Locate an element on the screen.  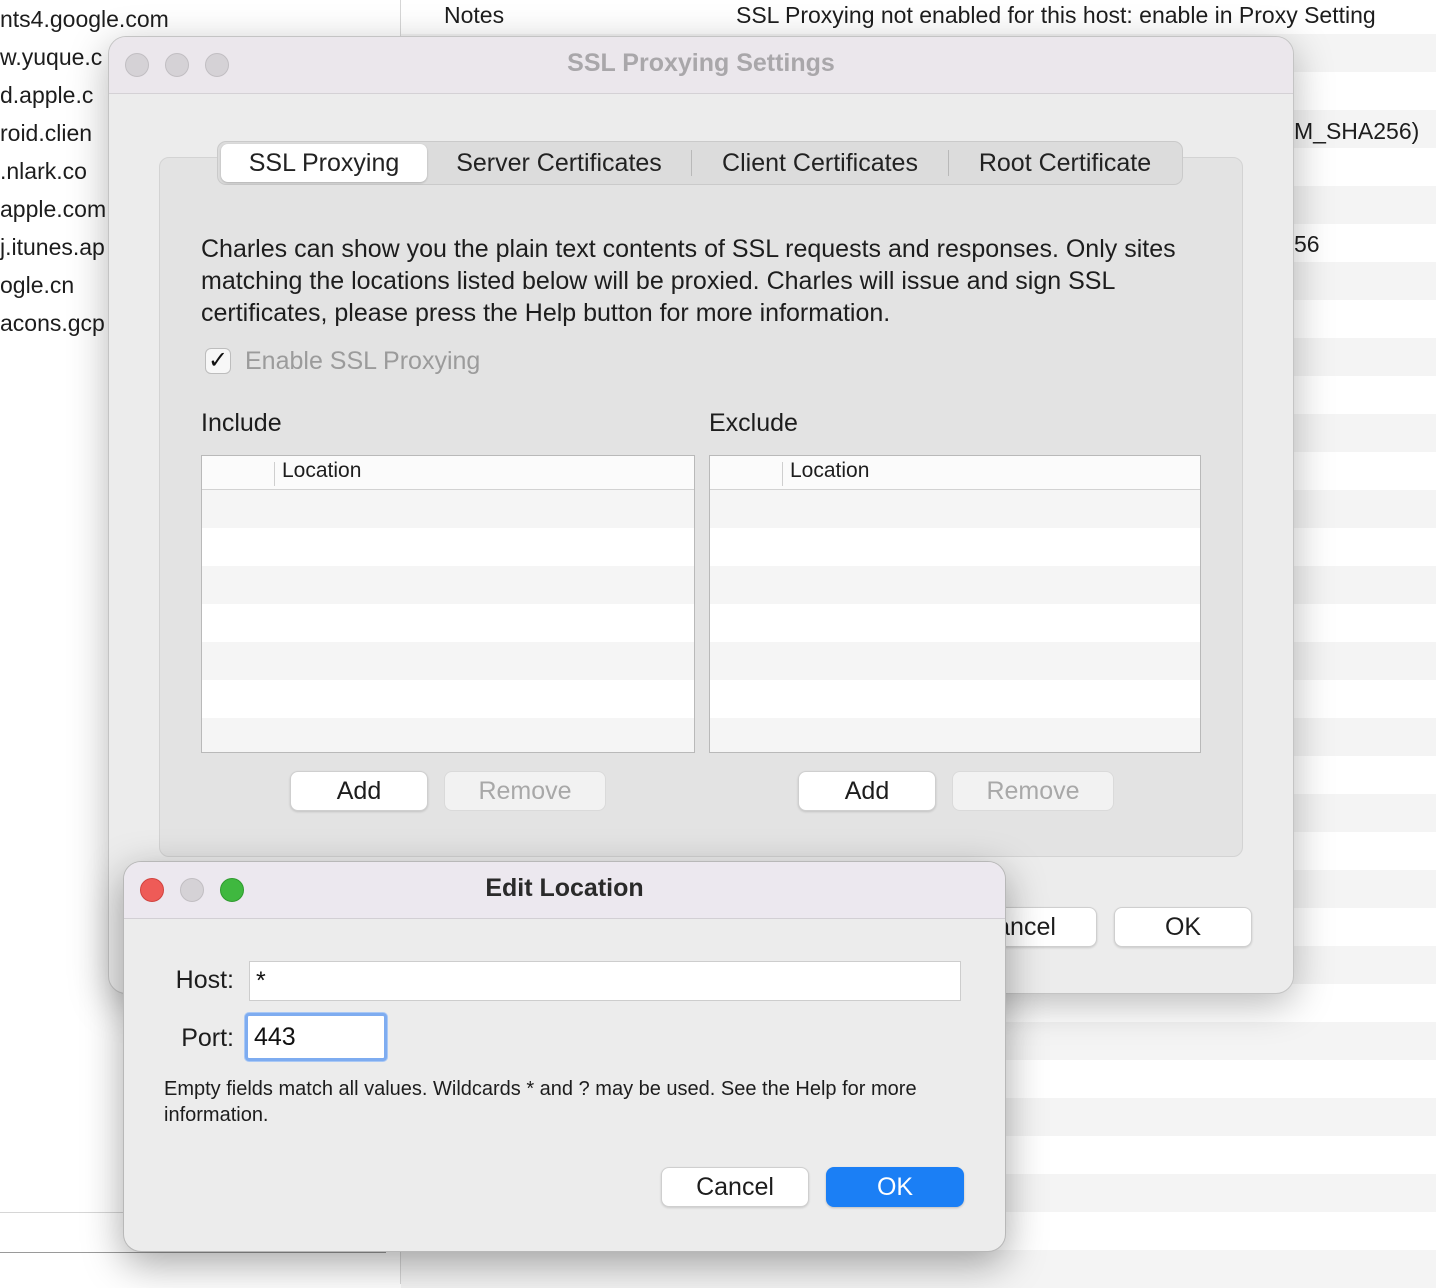
tab-client-certificates: Client Certificates is located at coordinates (820, 163).